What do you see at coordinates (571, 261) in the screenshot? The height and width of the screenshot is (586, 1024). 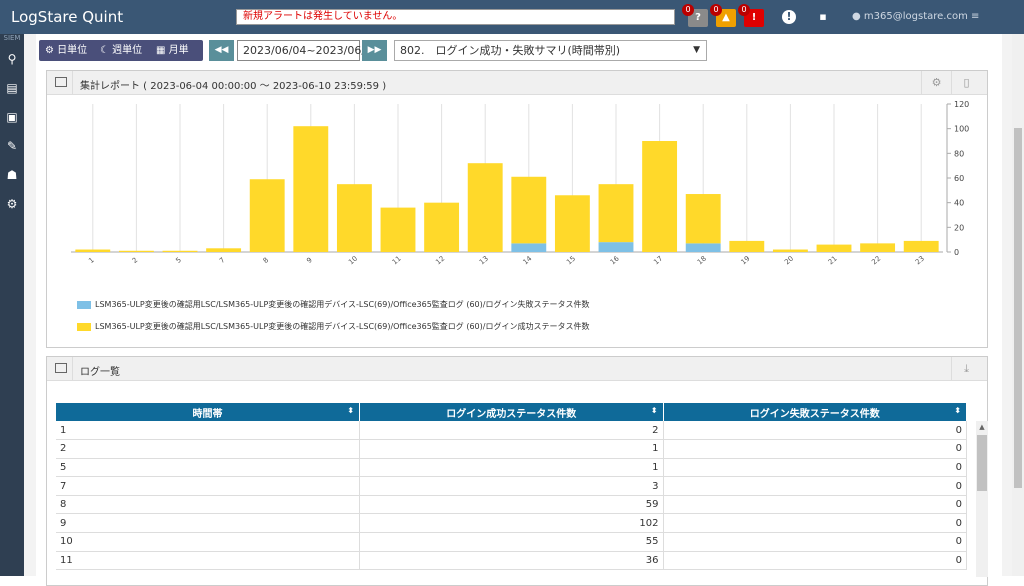 I see `x-tick-label: 15` at bounding box center [571, 261].